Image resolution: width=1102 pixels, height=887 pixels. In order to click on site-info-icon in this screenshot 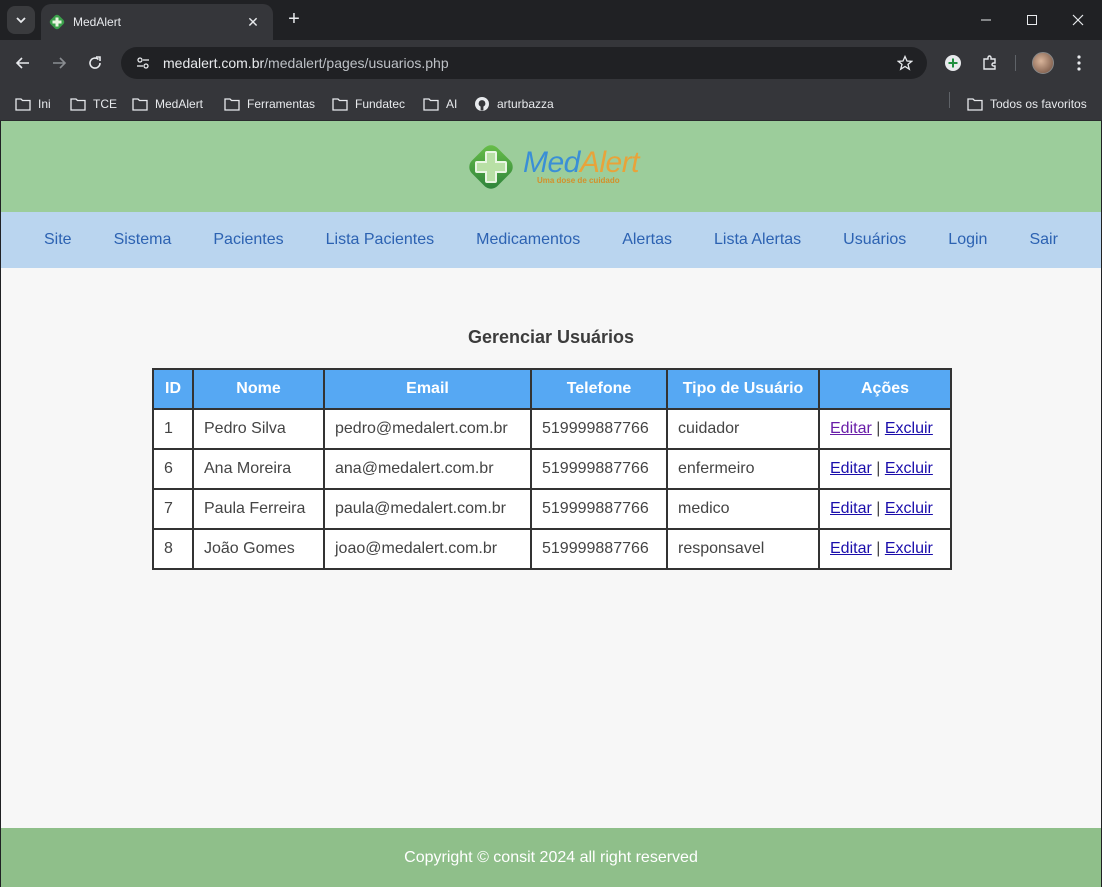, I will do `click(143, 63)`.